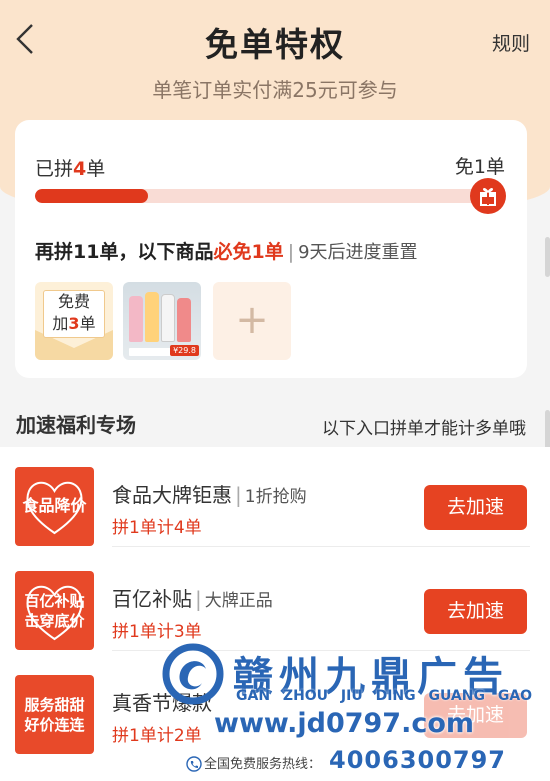 The image size is (550, 781). I want to click on feature-badge-text: 食品降价, so click(54, 505).